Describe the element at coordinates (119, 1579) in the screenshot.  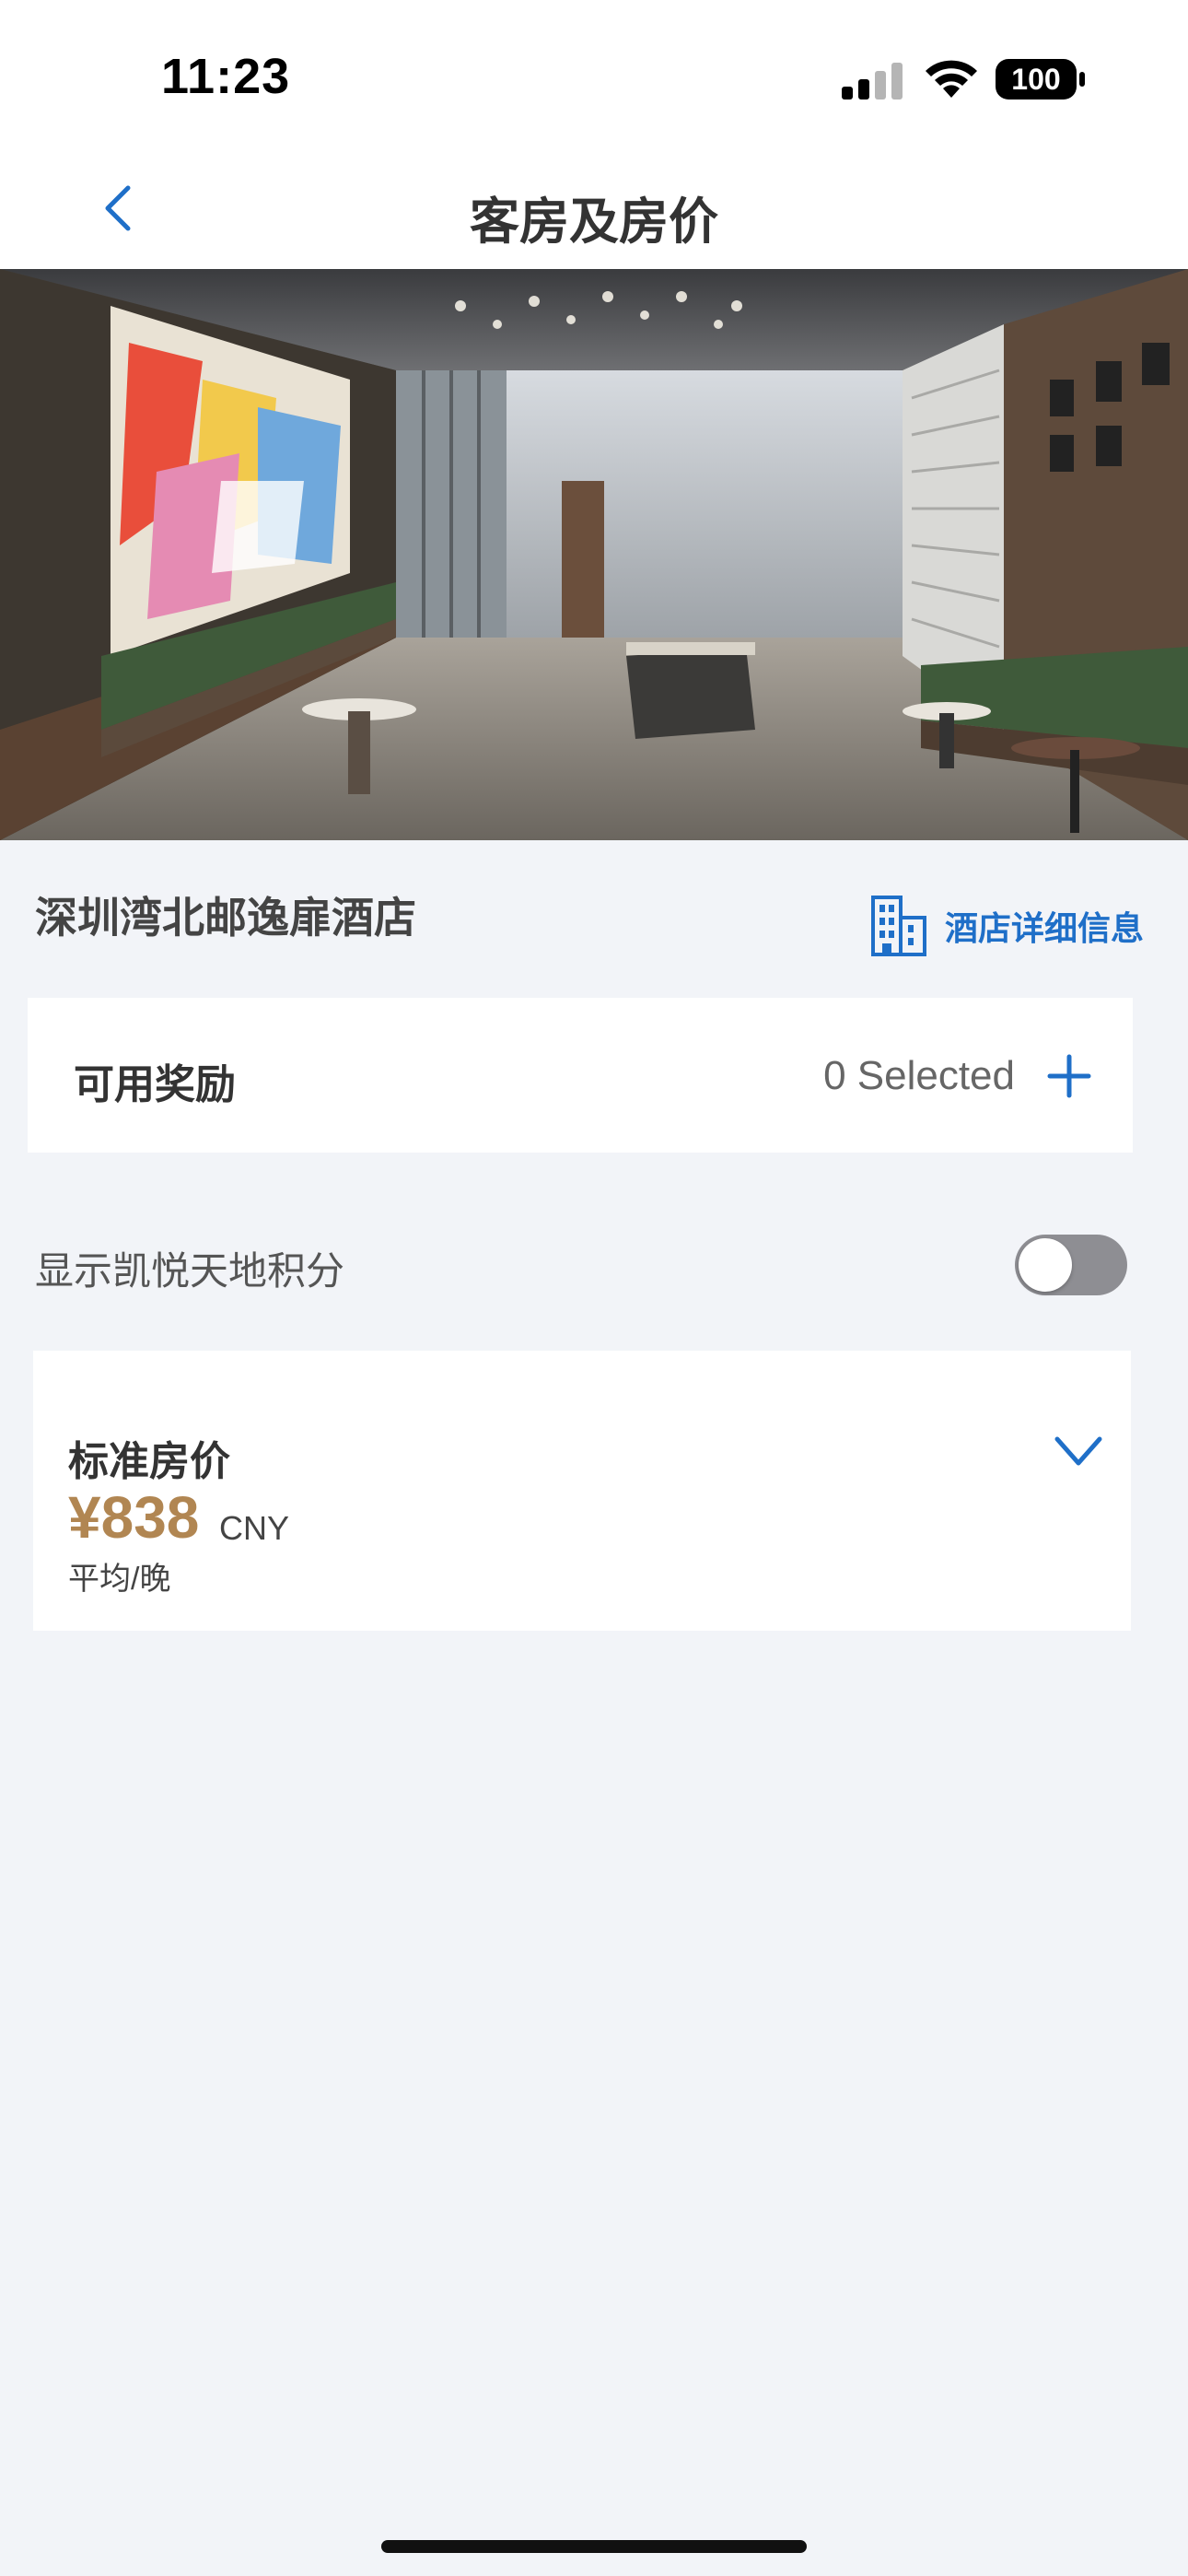
I see `rate-unit: 平均/晚` at that location.